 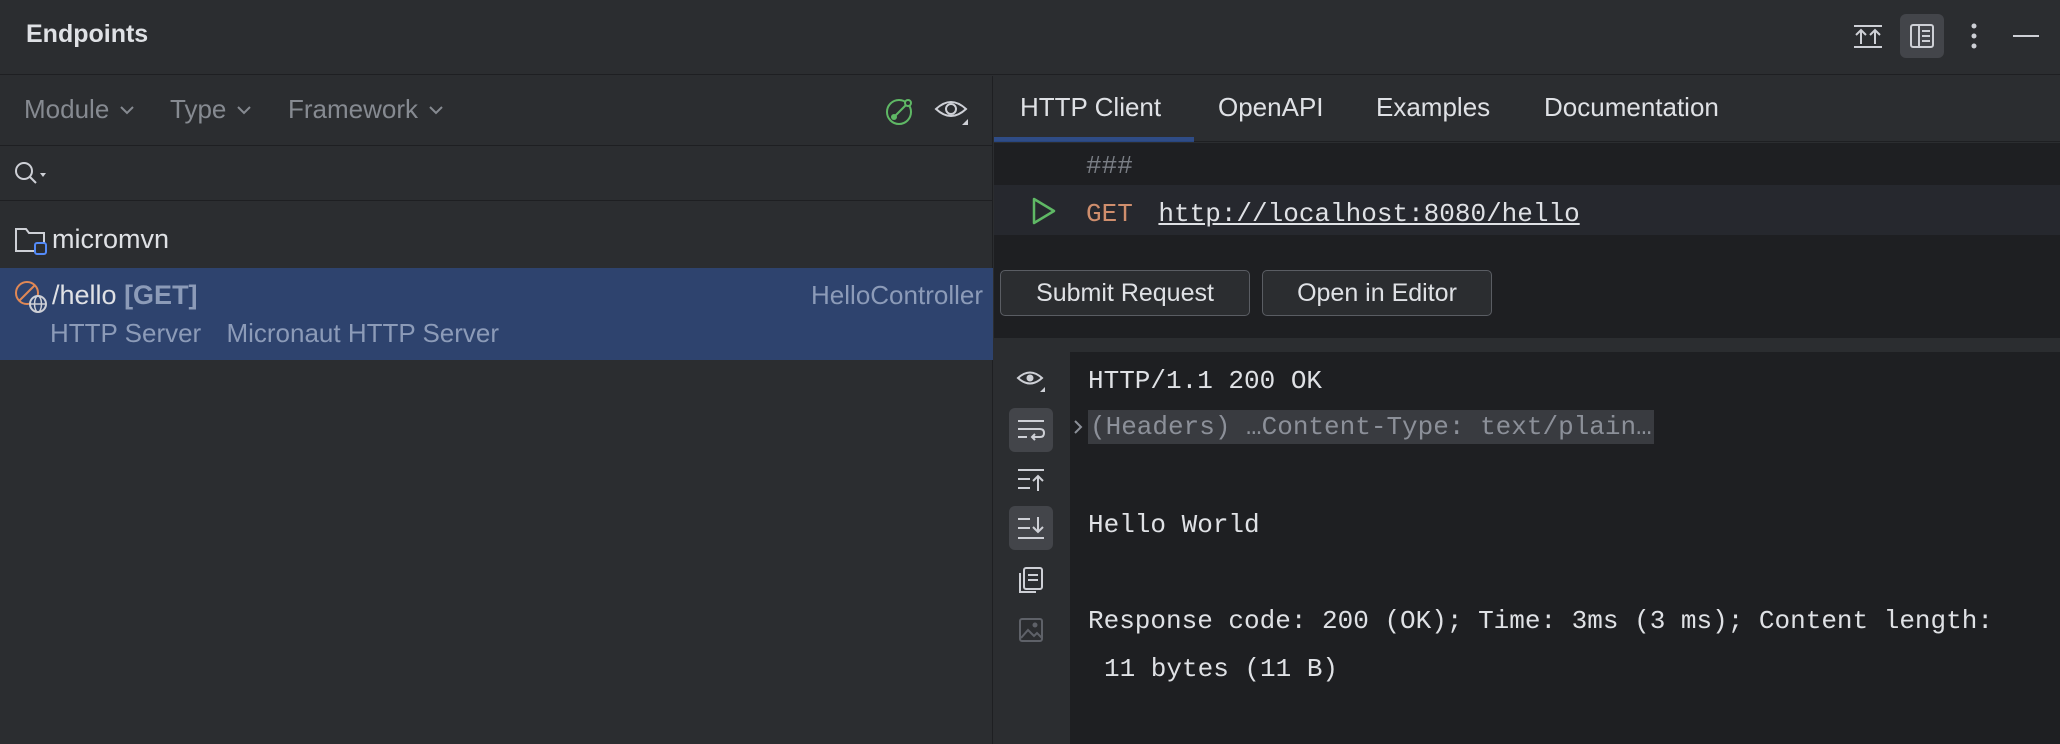 What do you see at coordinates (126, 333) in the screenshot?
I see `server-type: HTTP Server` at bounding box center [126, 333].